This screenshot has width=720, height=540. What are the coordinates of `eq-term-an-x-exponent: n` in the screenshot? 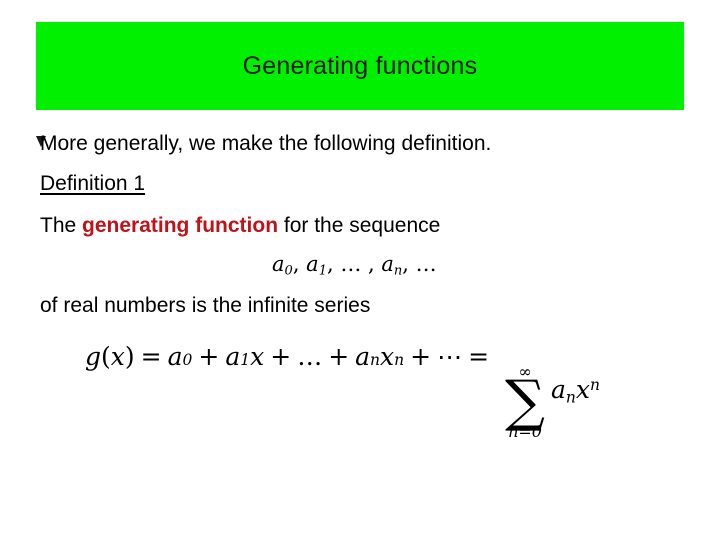 It's located at (399, 360).